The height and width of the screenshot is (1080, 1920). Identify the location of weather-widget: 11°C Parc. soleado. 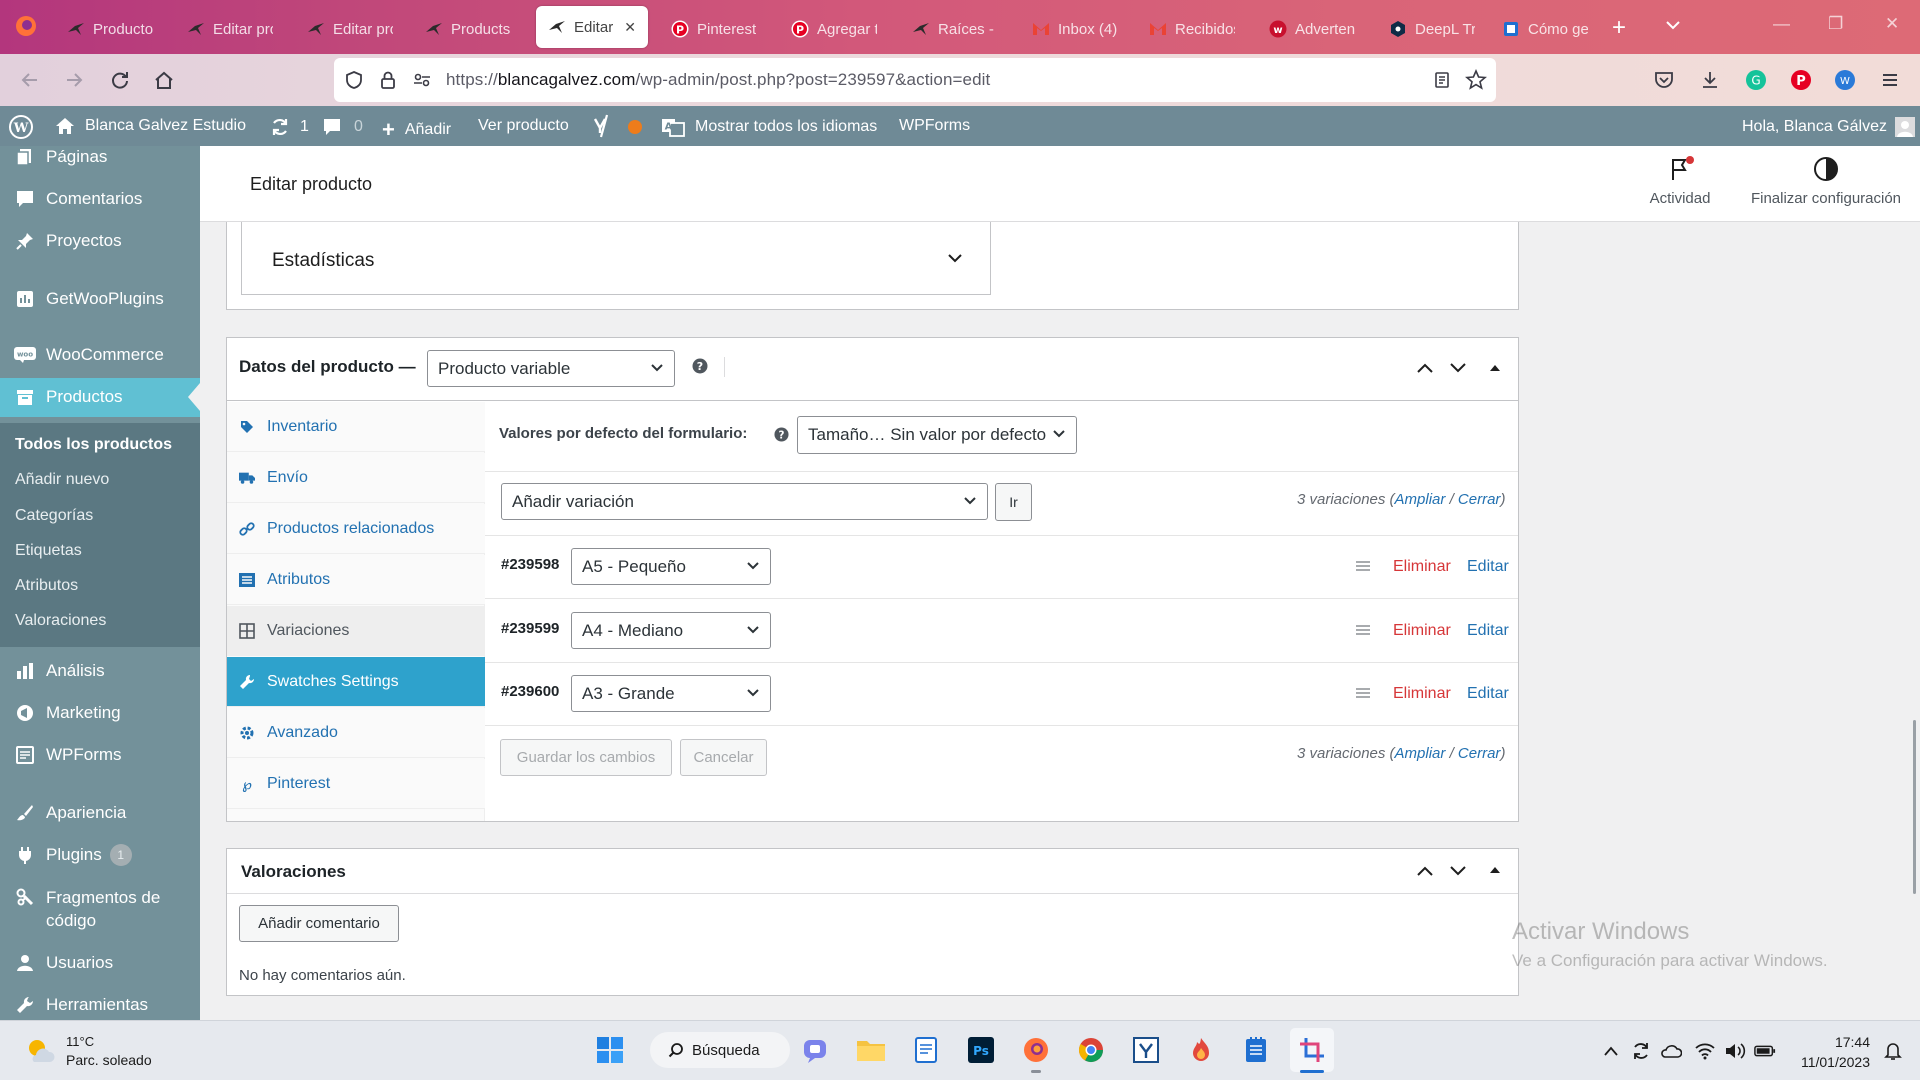
(104, 1051).